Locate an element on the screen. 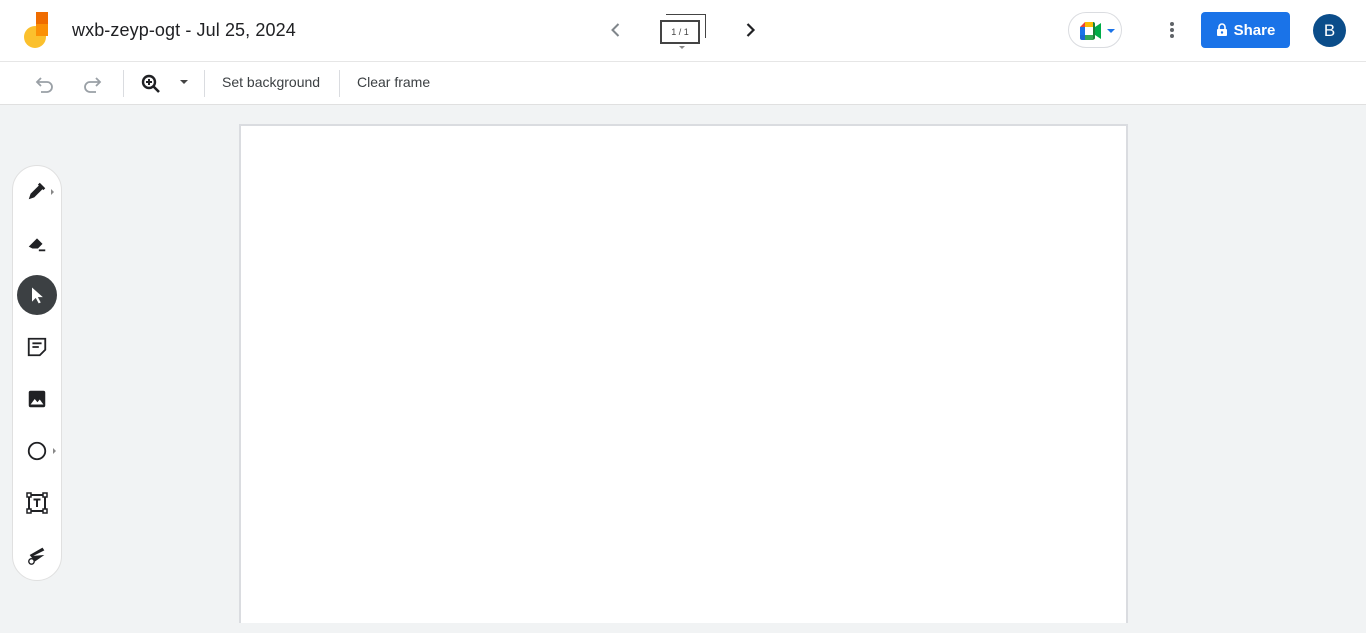 The height and width of the screenshot is (633, 1366). pointer-icon is located at coordinates (37, 295).